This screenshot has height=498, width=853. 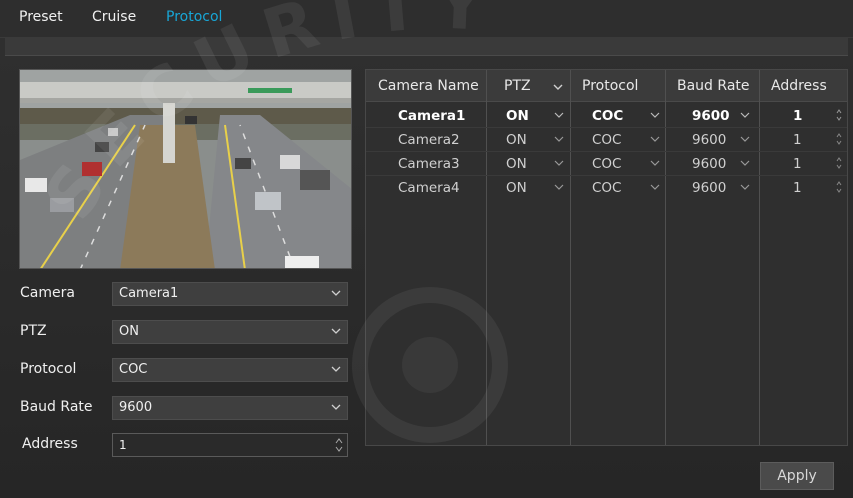 I want to click on table-row: Camera4 ON COC 9600 1, so click(x=606, y=187).